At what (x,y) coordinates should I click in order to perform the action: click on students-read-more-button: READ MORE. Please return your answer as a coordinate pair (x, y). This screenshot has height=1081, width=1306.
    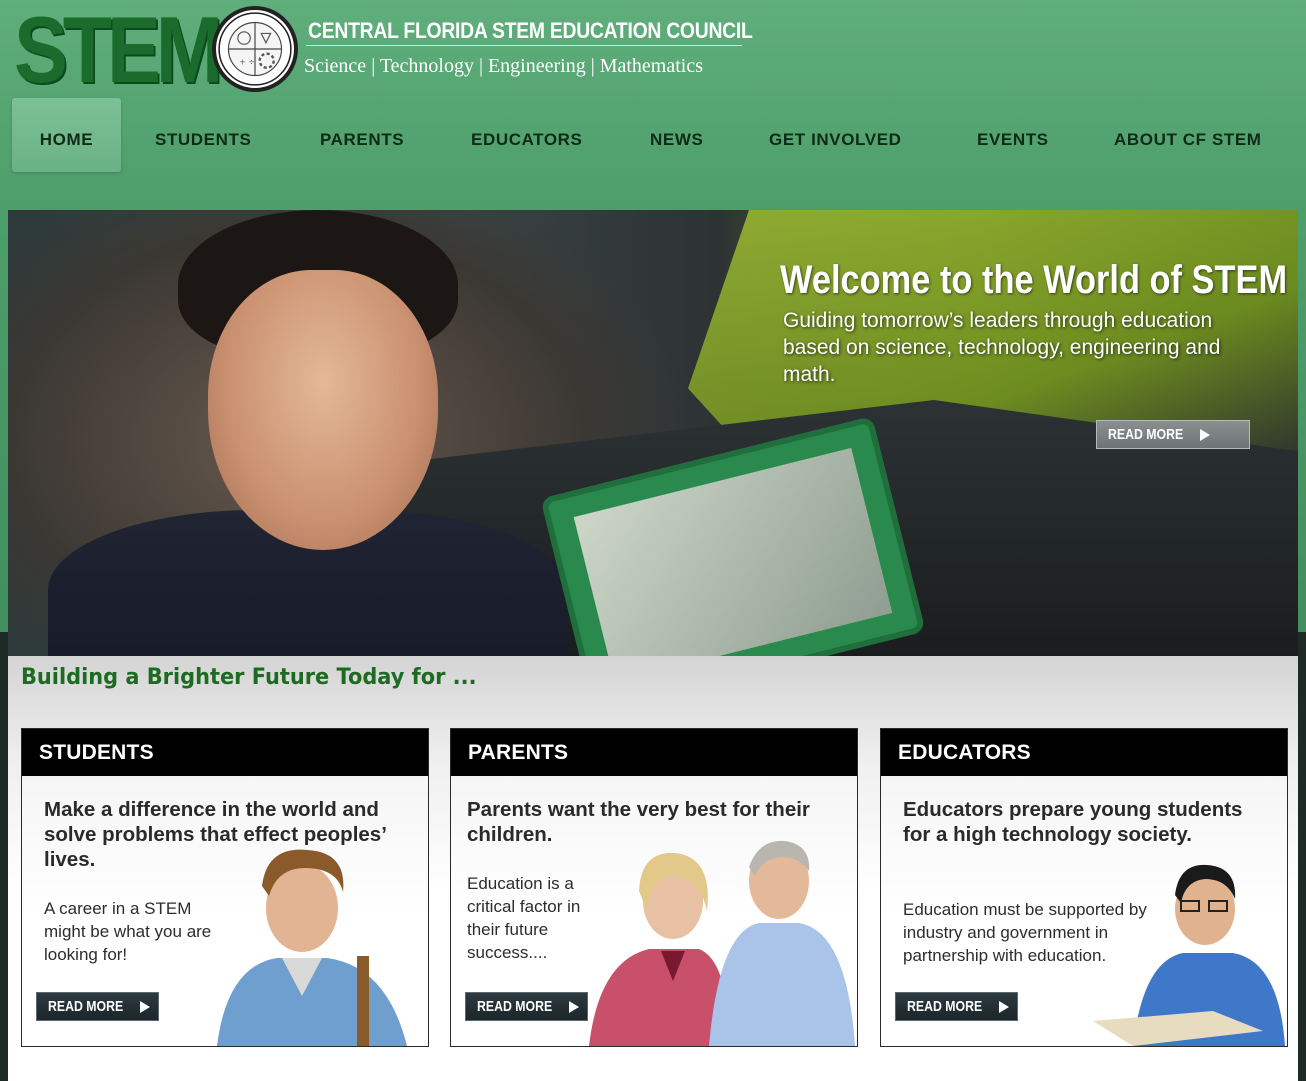
    Looking at the image, I should click on (97, 1006).